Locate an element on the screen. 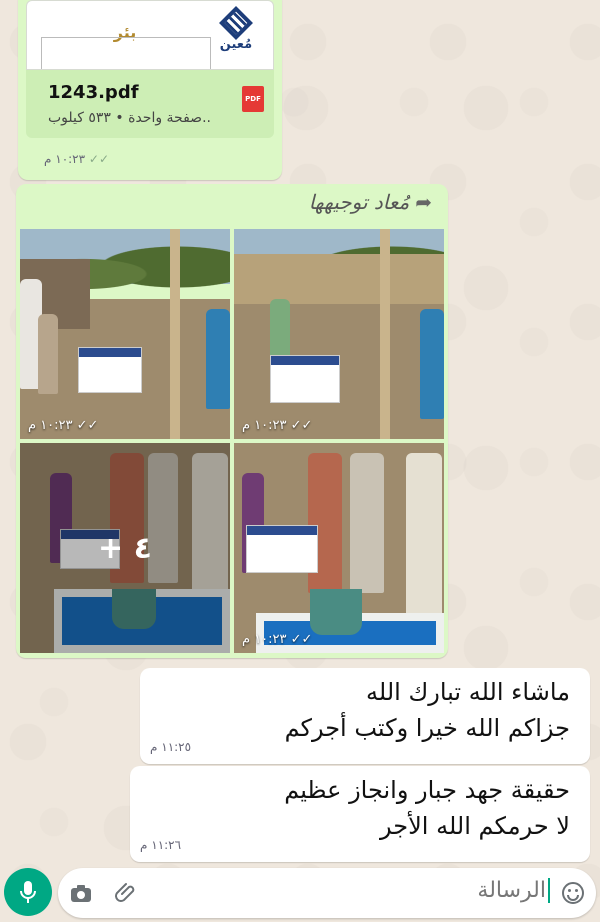 The width and height of the screenshot is (600, 922). photo-bucket is located at coordinates (336, 612).